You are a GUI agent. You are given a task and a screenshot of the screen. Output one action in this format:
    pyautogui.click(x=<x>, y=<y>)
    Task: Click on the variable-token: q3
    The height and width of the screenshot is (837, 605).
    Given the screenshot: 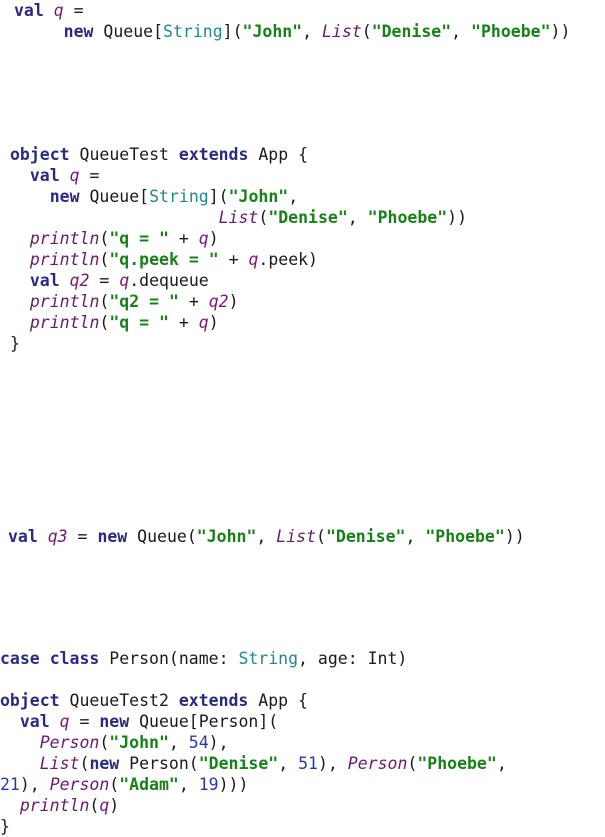 What is the action you would take?
    pyautogui.click(x=57, y=536)
    